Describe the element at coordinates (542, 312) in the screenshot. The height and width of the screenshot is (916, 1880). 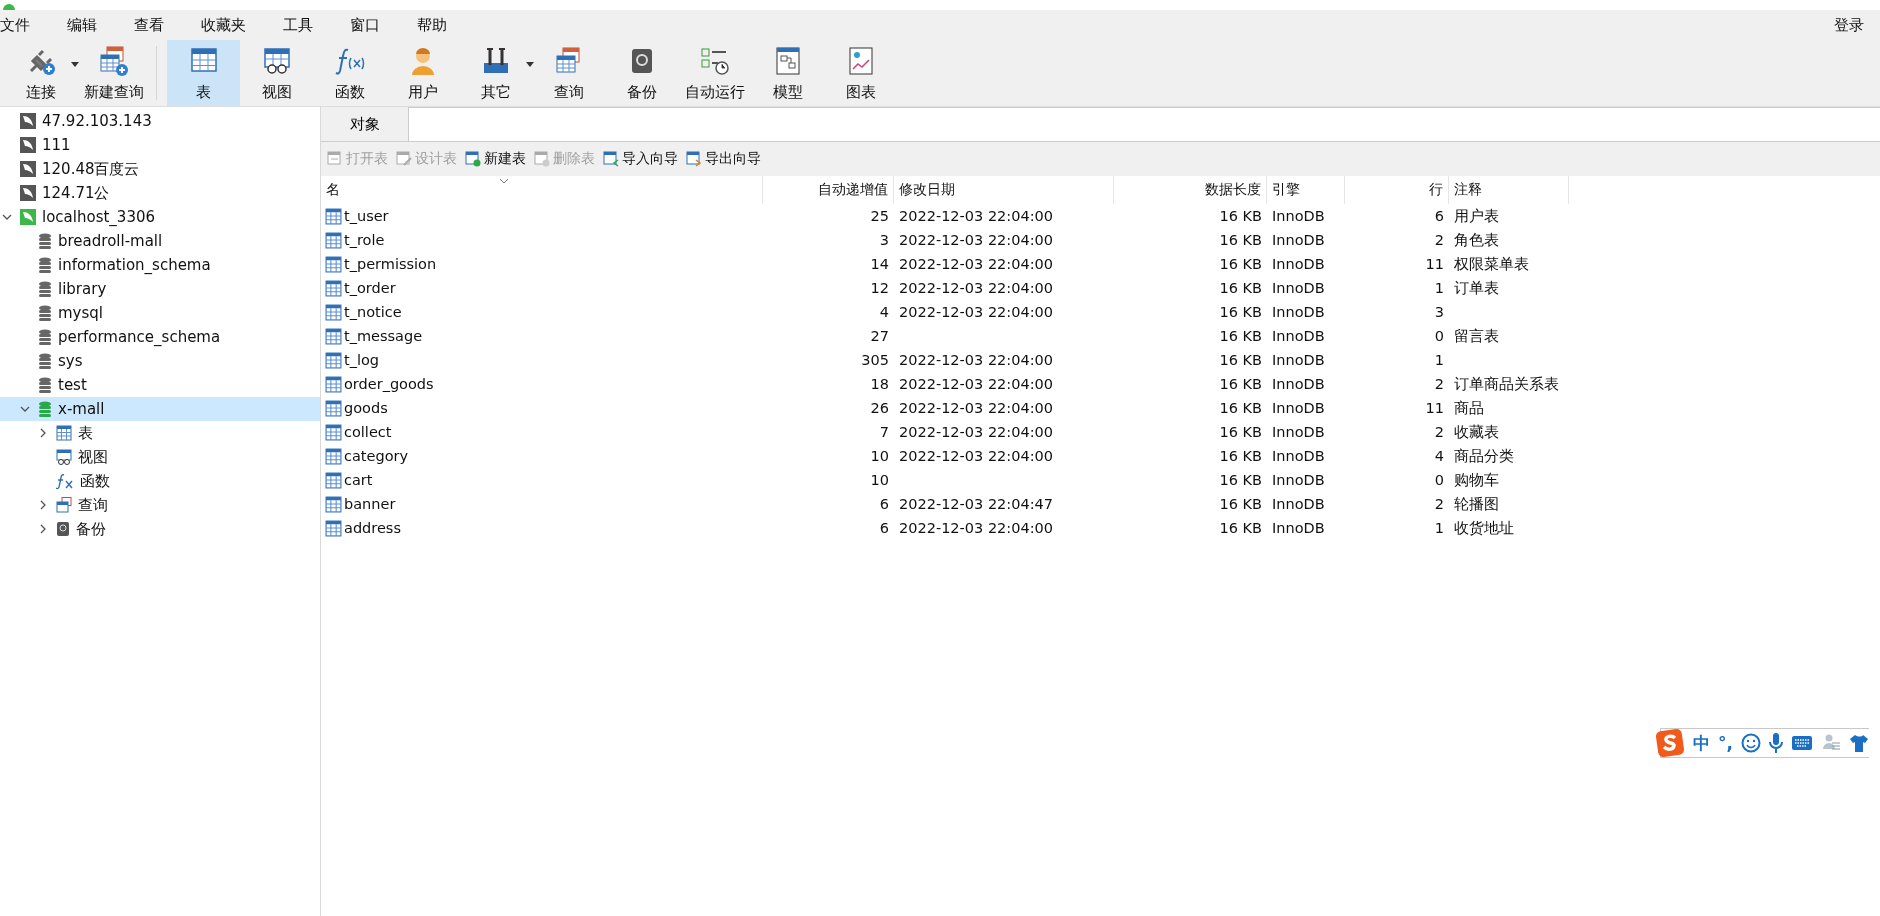
I see `table-cell: t_notice` at that location.